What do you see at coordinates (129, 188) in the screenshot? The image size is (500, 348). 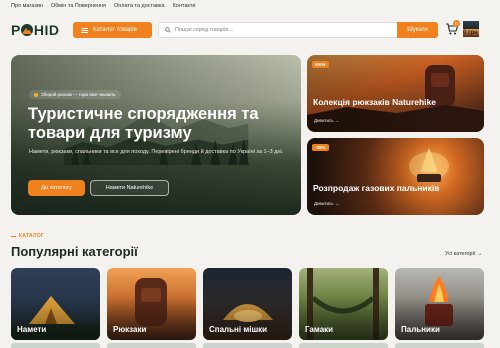 I see `tents-naturehike-button: Намети Naturehike` at bounding box center [129, 188].